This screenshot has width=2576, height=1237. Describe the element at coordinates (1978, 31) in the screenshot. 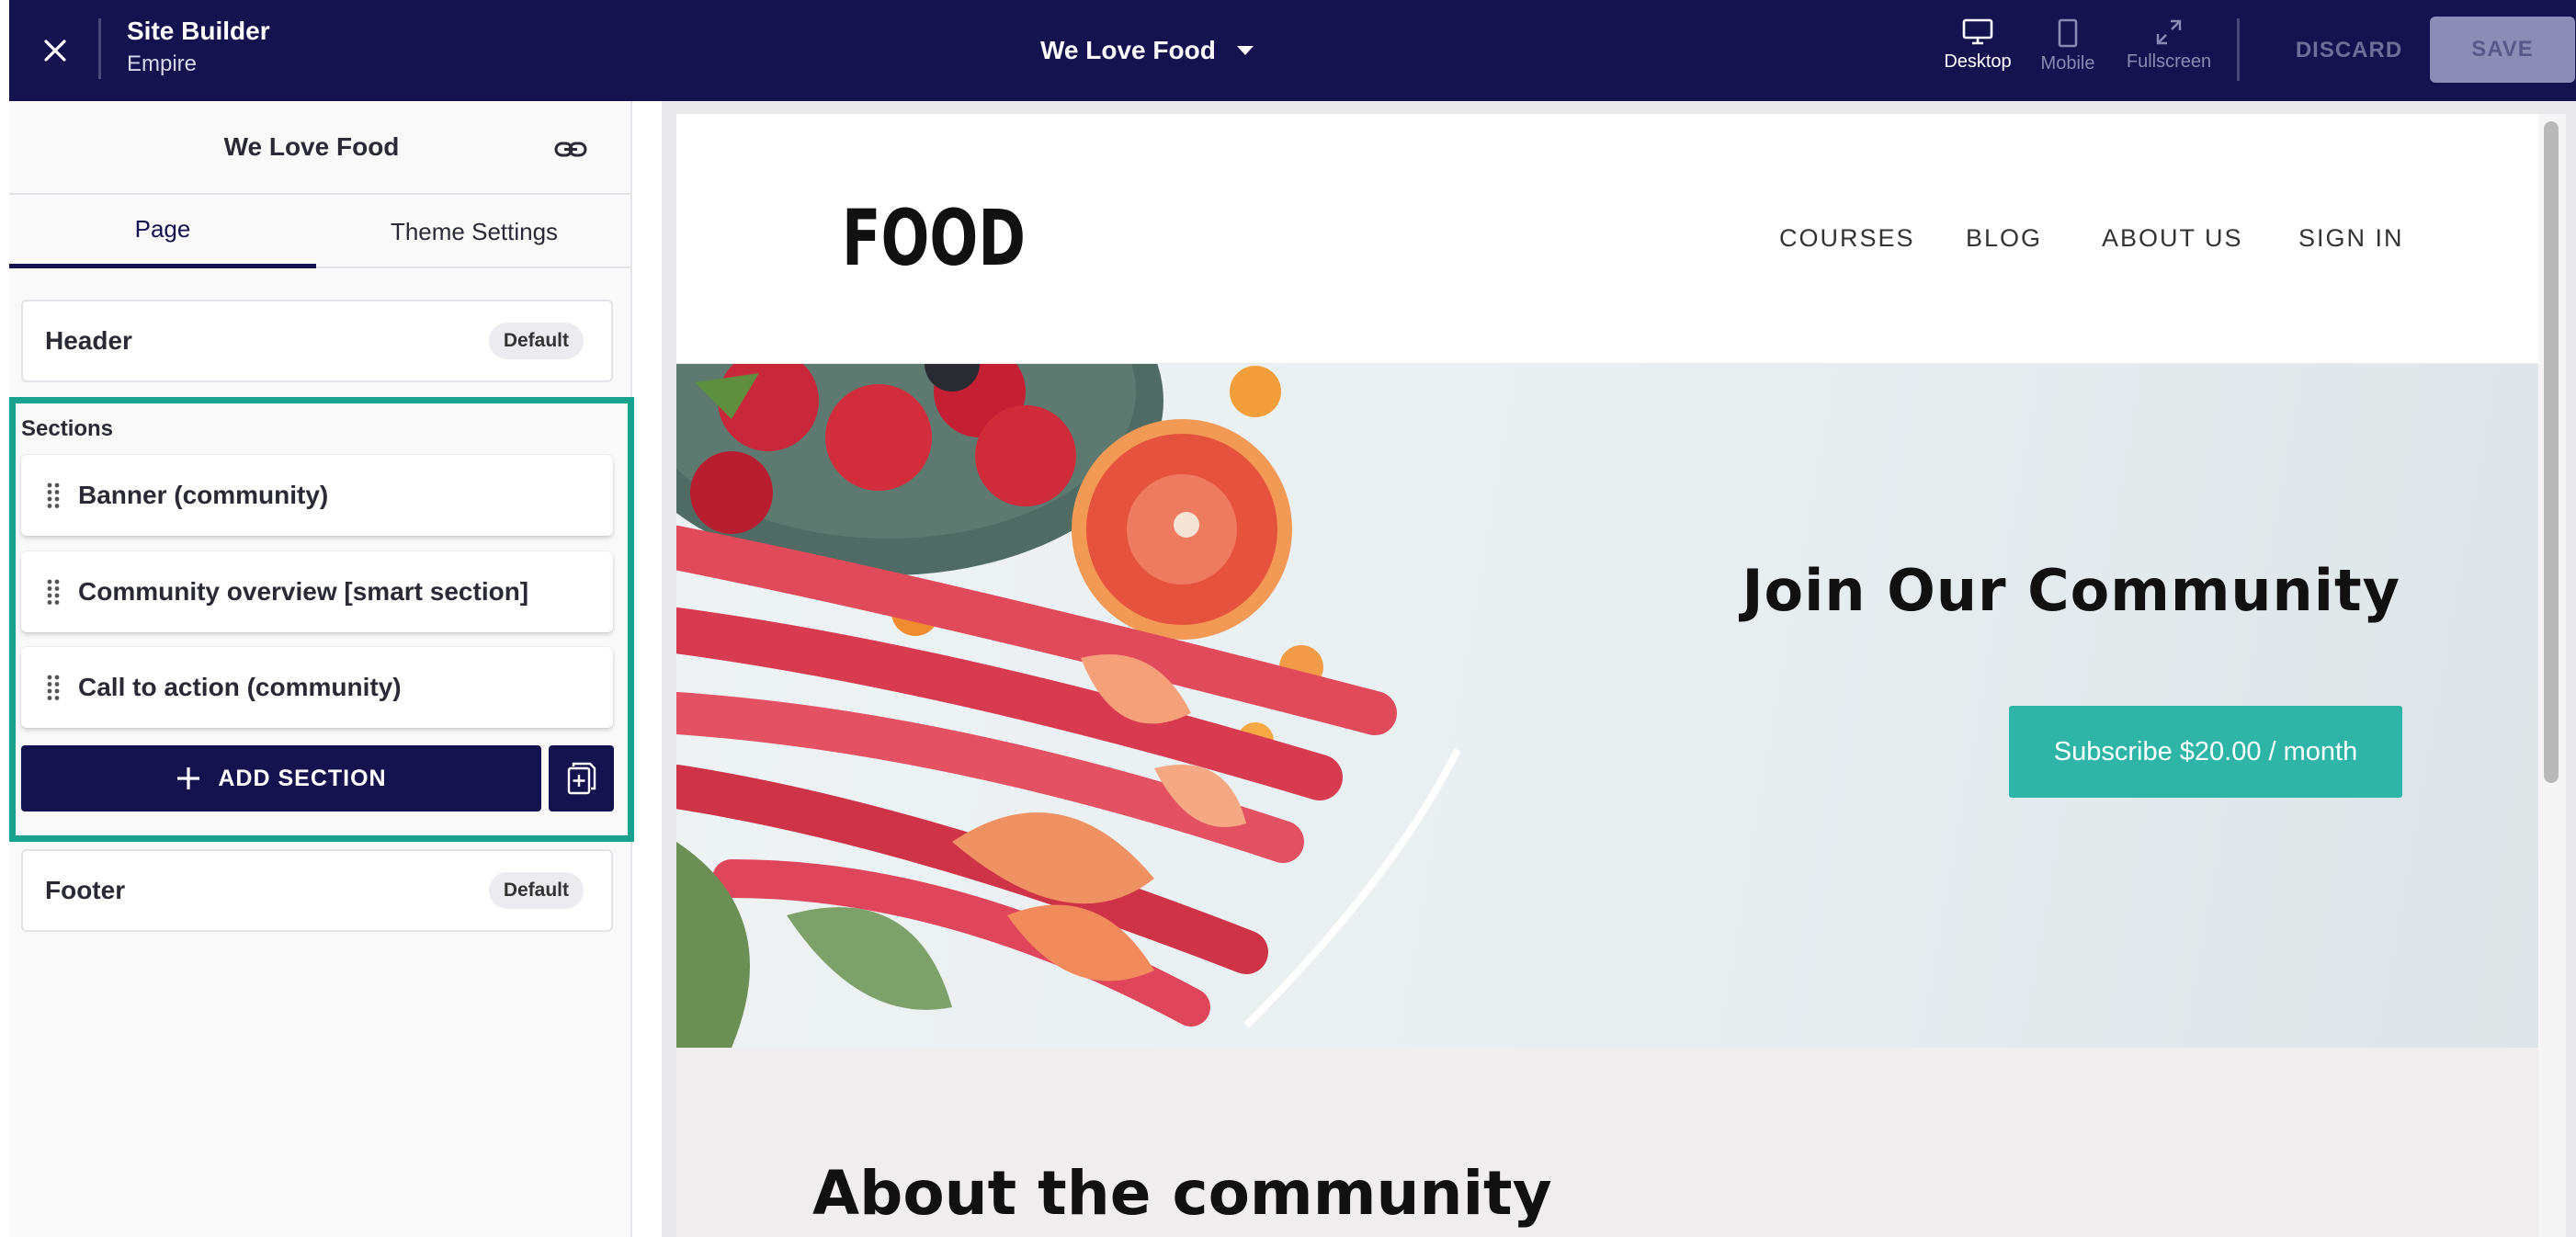

I see `desktop-icon` at that location.